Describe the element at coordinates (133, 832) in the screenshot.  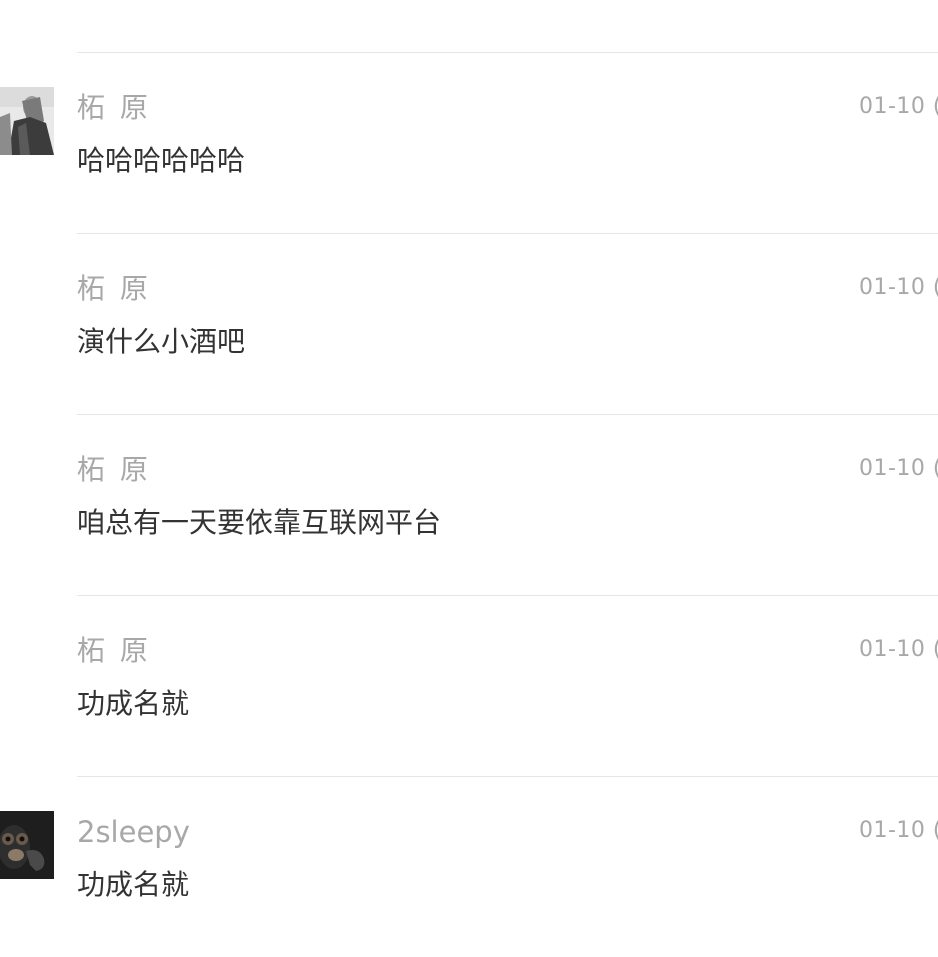
I see `comment-author: 2sleepy` at that location.